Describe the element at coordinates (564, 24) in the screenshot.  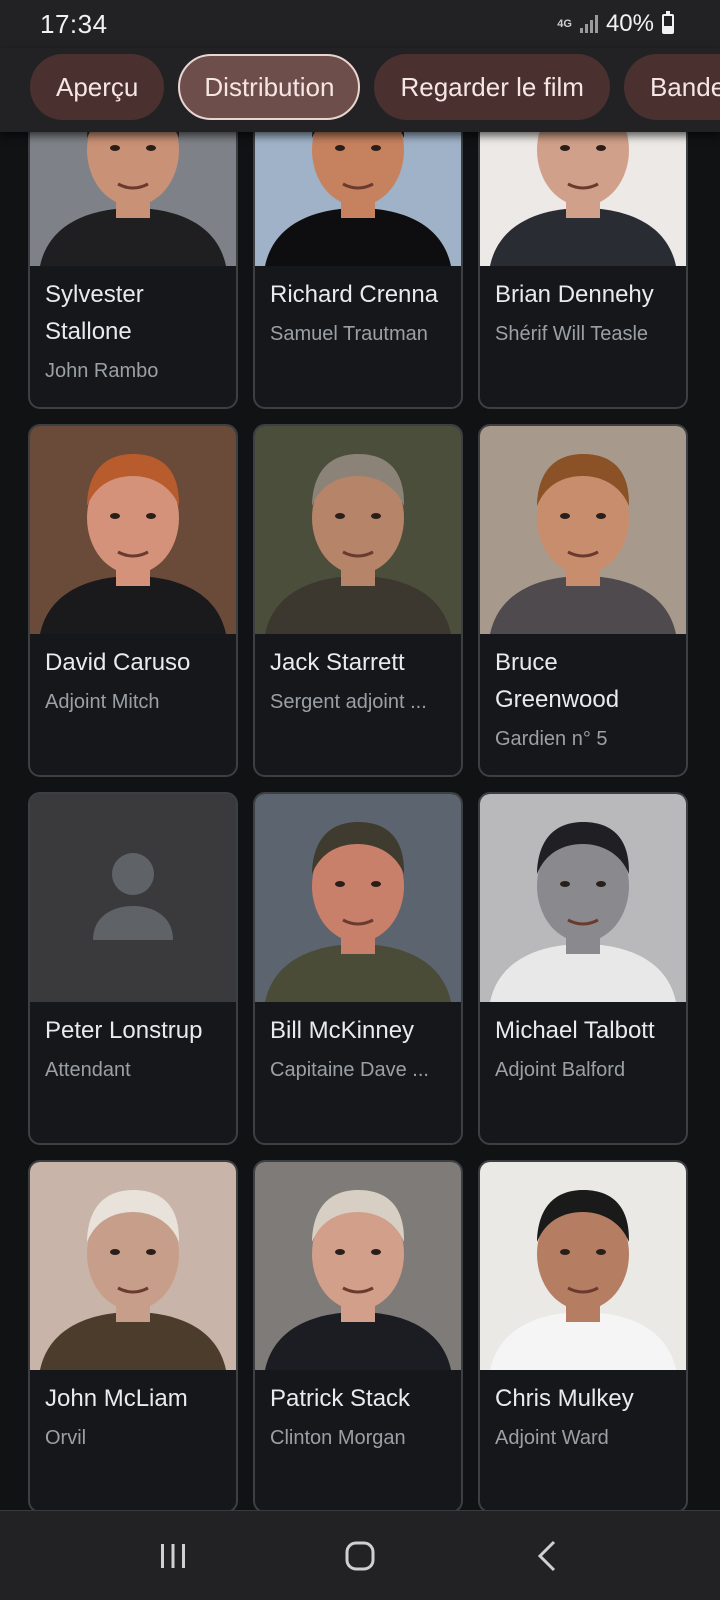
I see `network-type-icon: 4G` at that location.